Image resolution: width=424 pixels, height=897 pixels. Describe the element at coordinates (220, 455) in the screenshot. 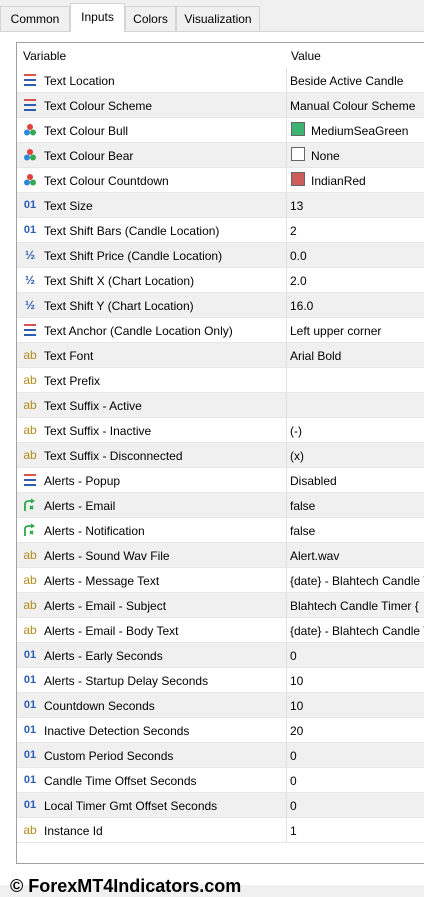

I see `table-row: ab Text Suffix - Disconnected (x)` at that location.